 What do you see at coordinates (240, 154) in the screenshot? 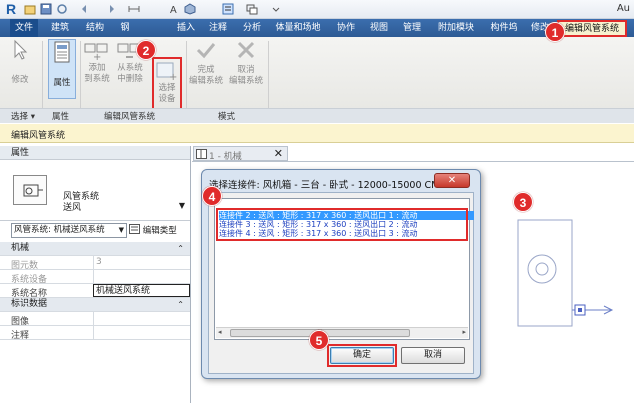
I see `view-tab: 1 - 机械 ✕` at bounding box center [240, 154].